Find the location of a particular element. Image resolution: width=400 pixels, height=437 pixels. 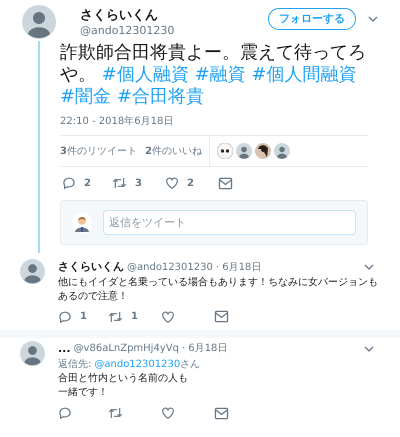

reply-to-suffix: さん is located at coordinates (190, 365).